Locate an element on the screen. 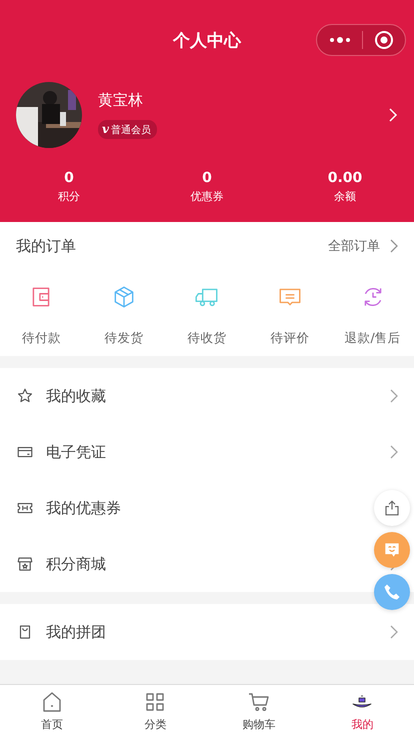 The image size is (414, 736). stat-label: 优惠券 is located at coordinates (207, 196).